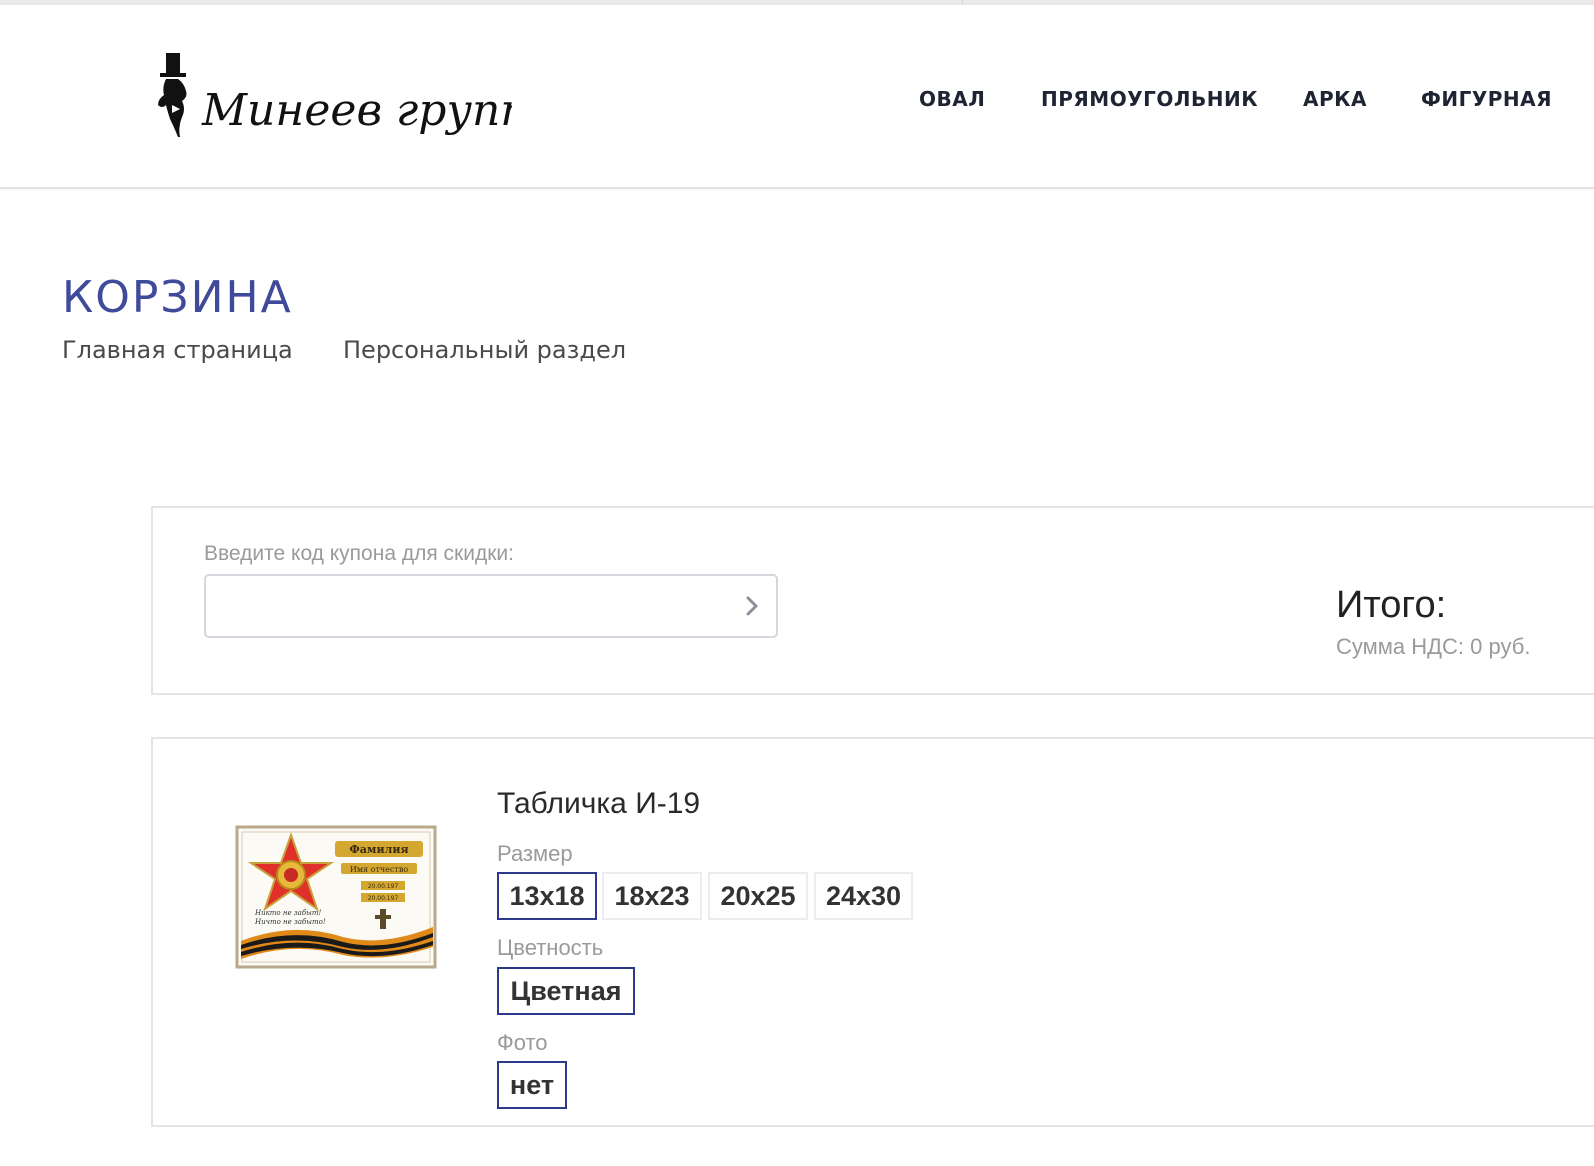 The image size is (1594, 1166). What do you see at coordinates (1486, 99) in the screenshot?
I see `nav-item-figured: ФИГУРНАЯ` at bounding box center [1486, 99].